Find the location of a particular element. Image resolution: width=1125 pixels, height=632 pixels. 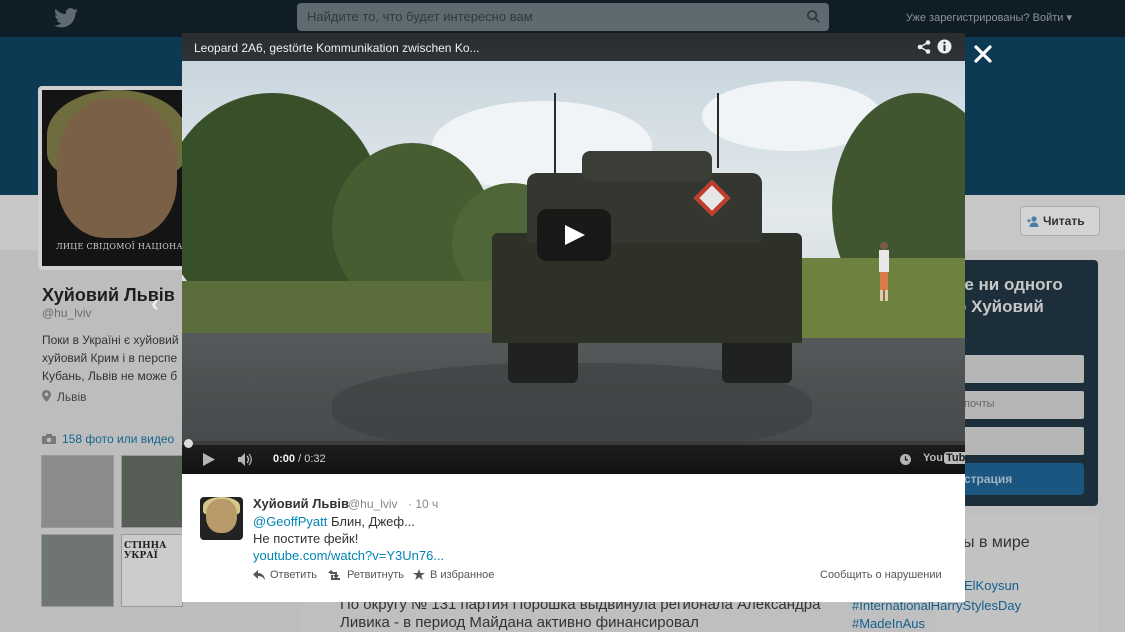

bystander-figure is located at coordinates (884, 271).